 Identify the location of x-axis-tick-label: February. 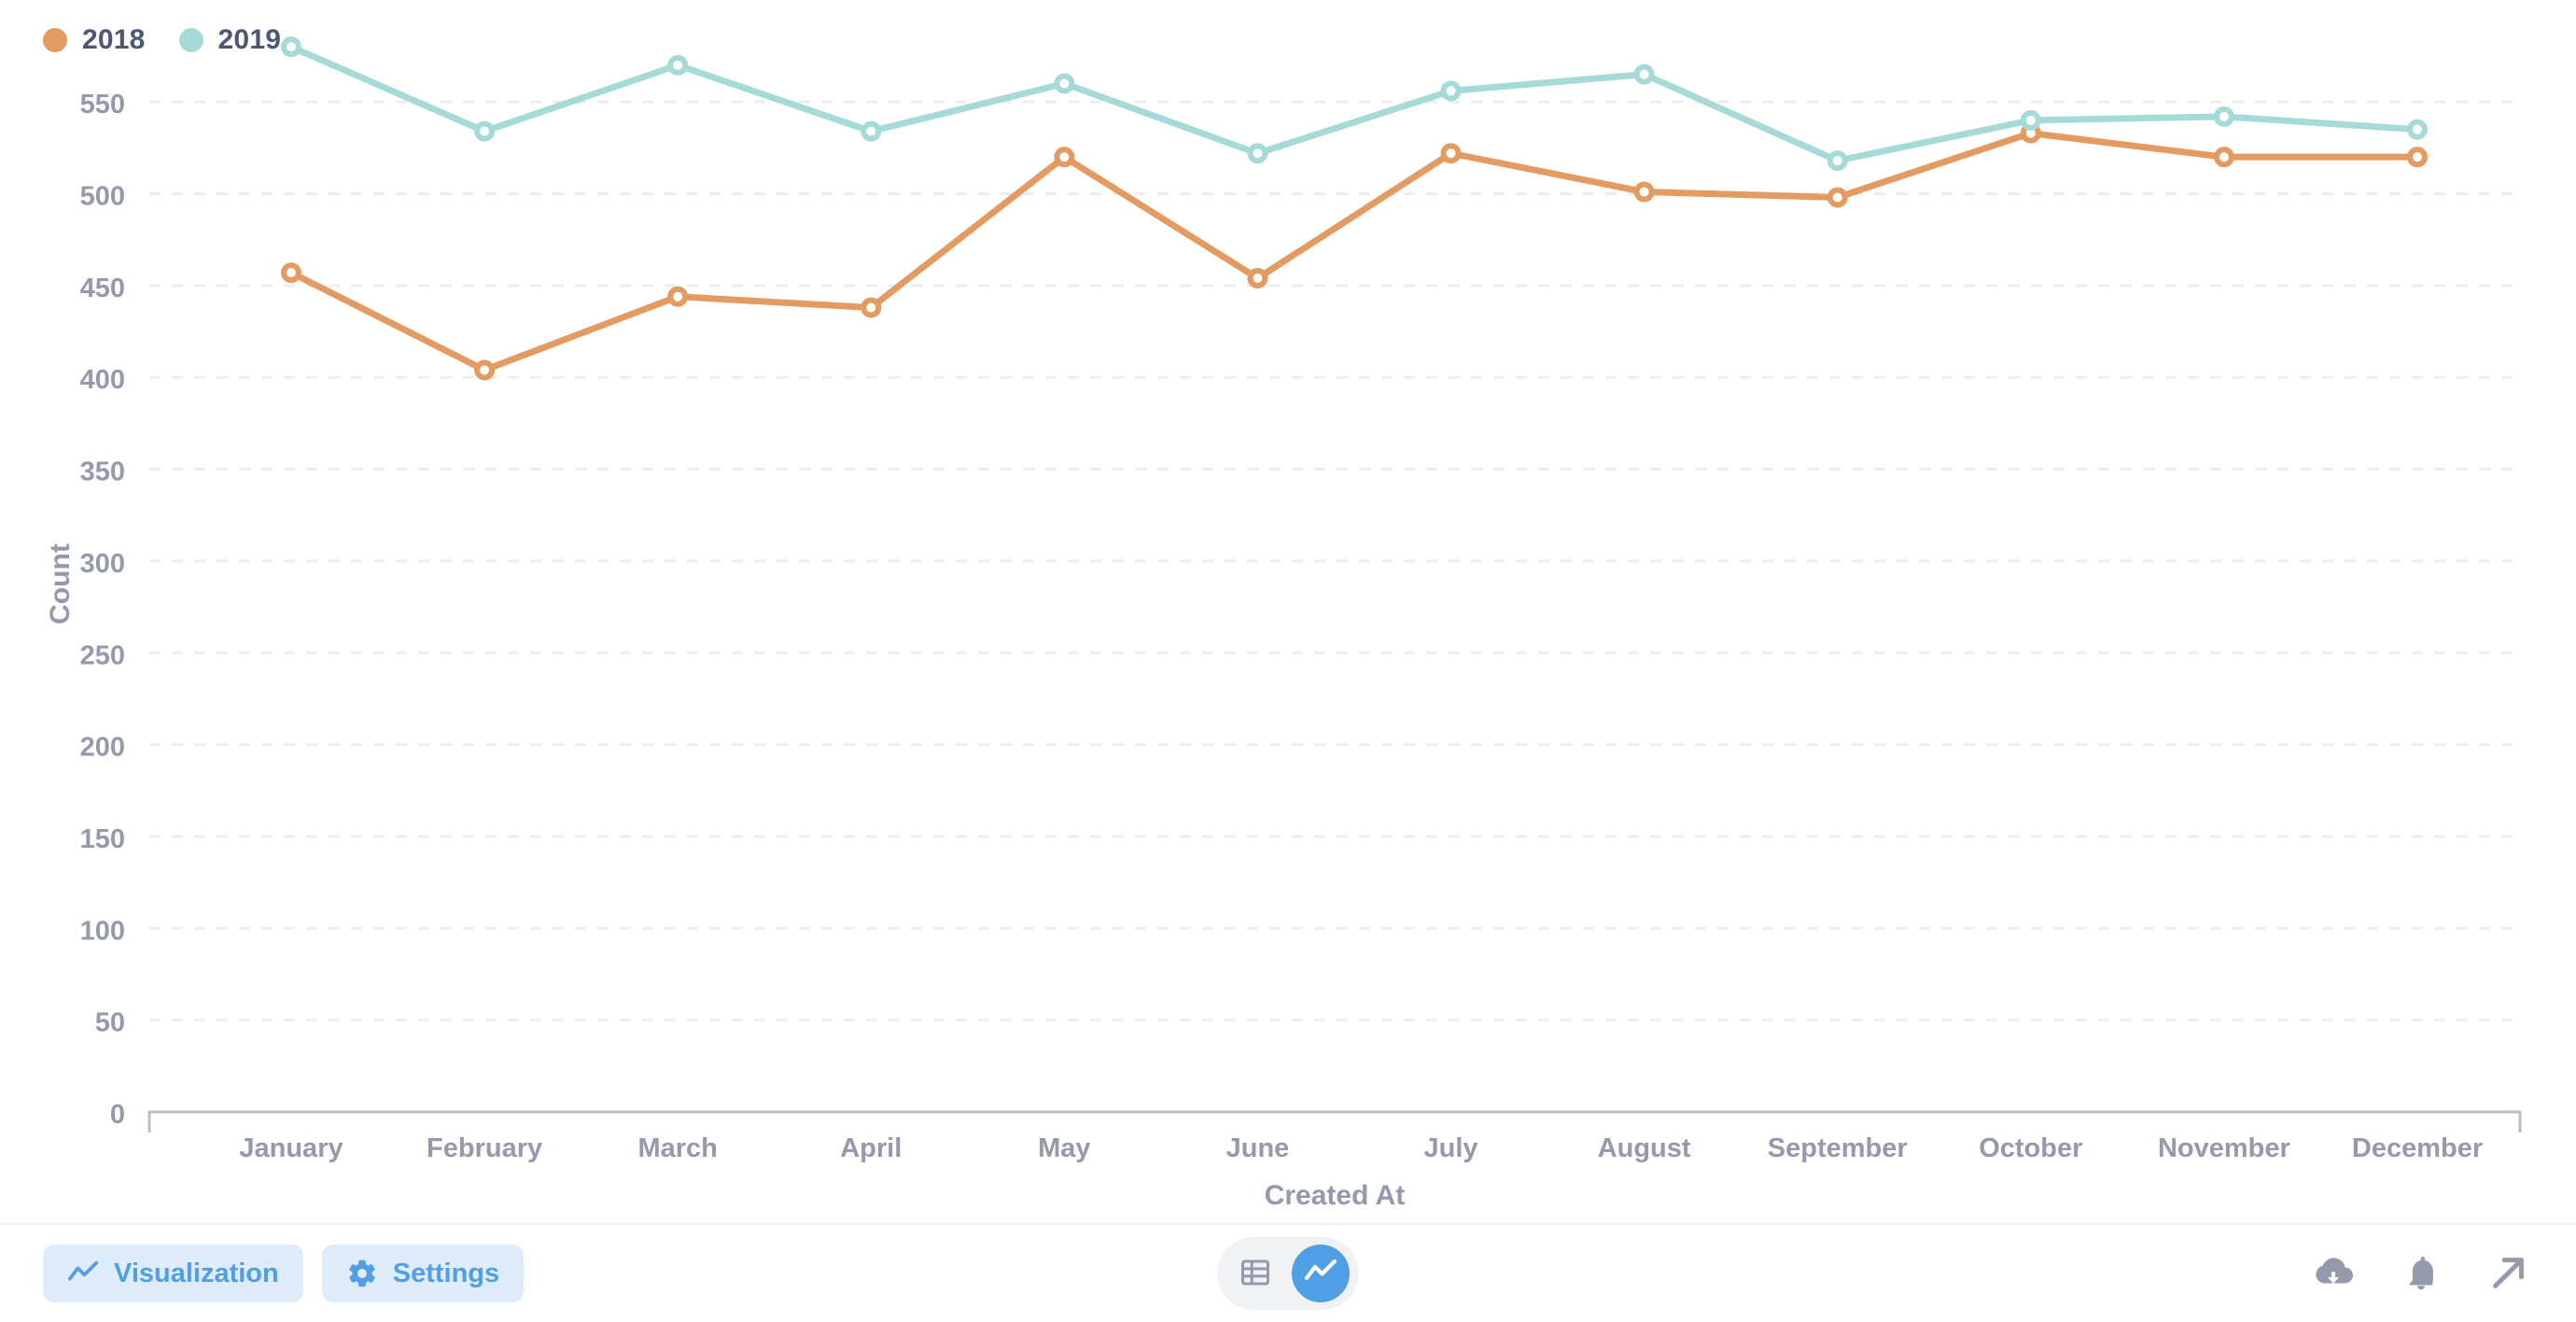
(485, 1148).